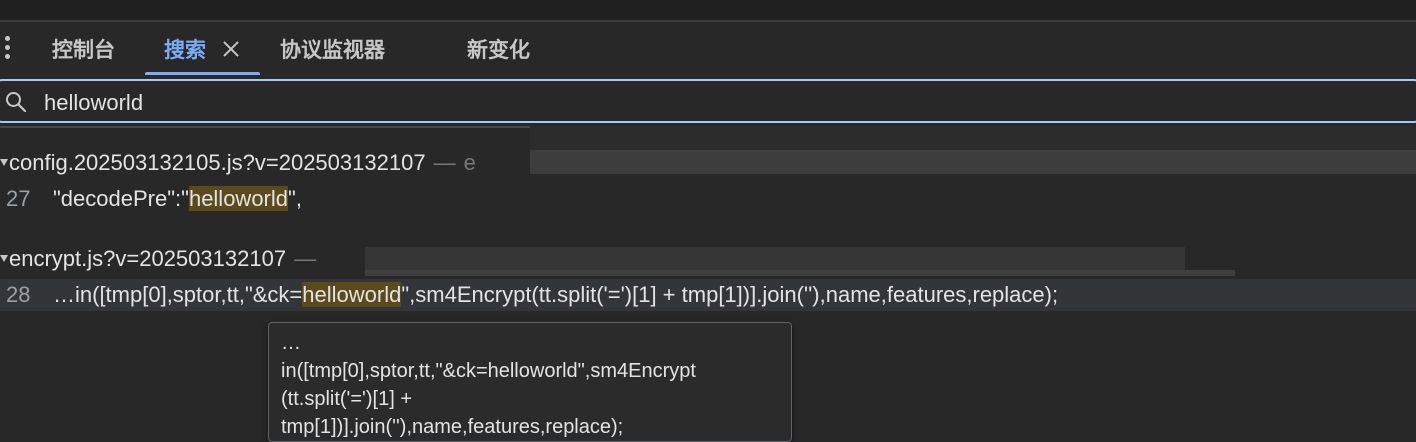  I want to click on result-file-header: encrypt.js?v=202503132107 —, so click(158, 259).